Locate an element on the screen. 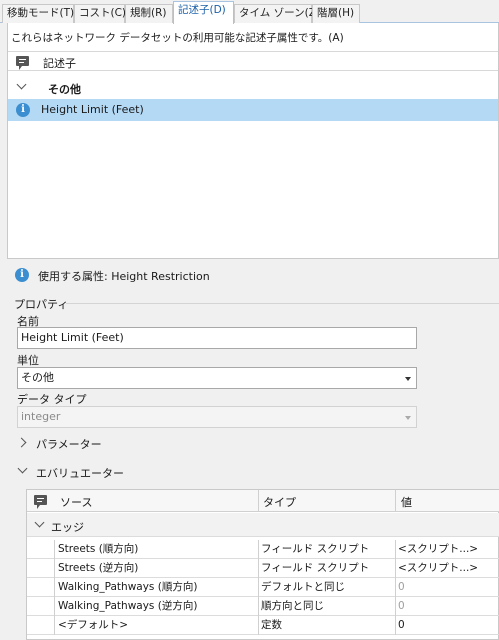 Image resolution: width=499 pixels, height=640 pixels. tab-restrictions: 規制(R) is located at coordinates (149, 13).